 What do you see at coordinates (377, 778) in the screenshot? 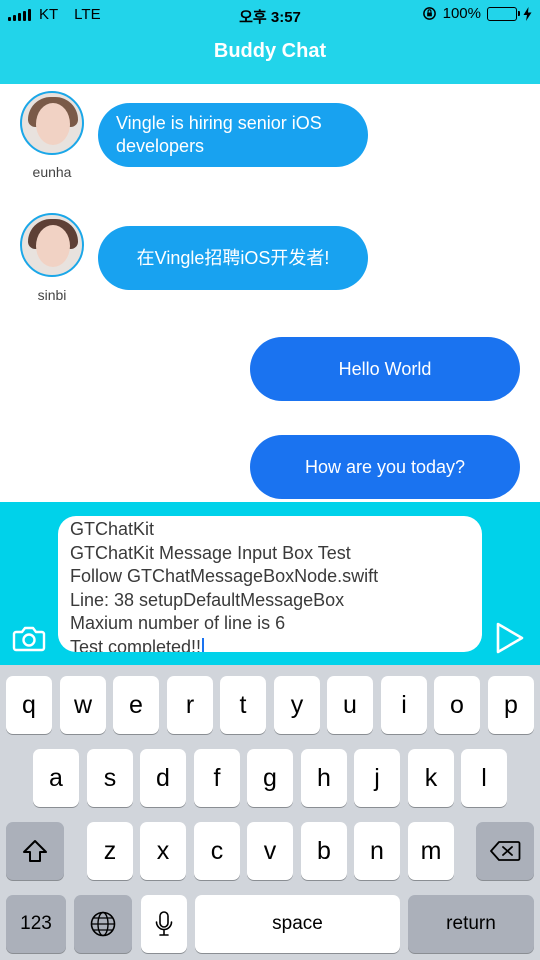
I see `key-j: j` at bounding box center [377, 778].